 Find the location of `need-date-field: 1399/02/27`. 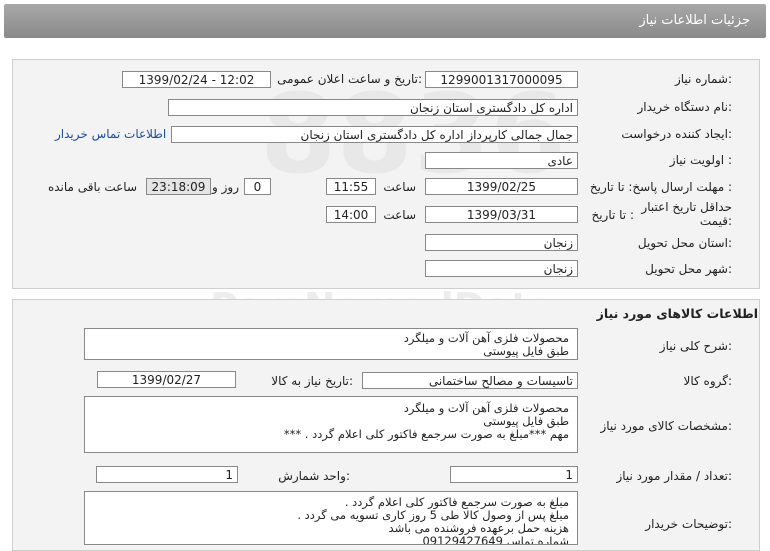

need-date-field: 1399/02/27 is located at coordinates (166, 379).